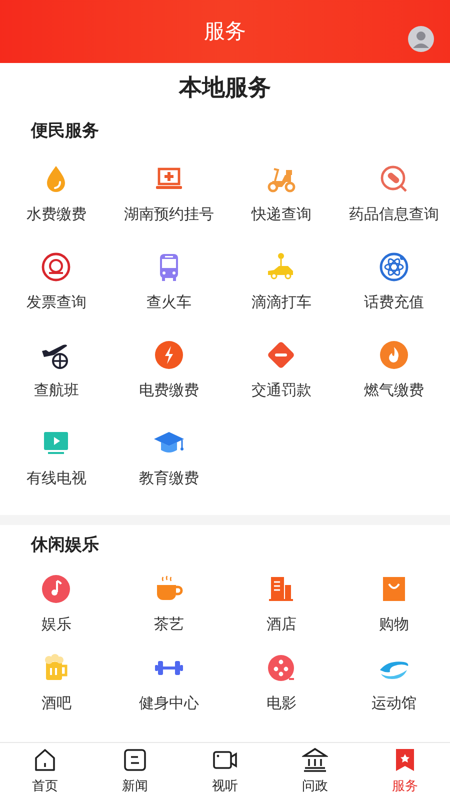  I want to click on tab-item: 新闻, so click(135, 771).